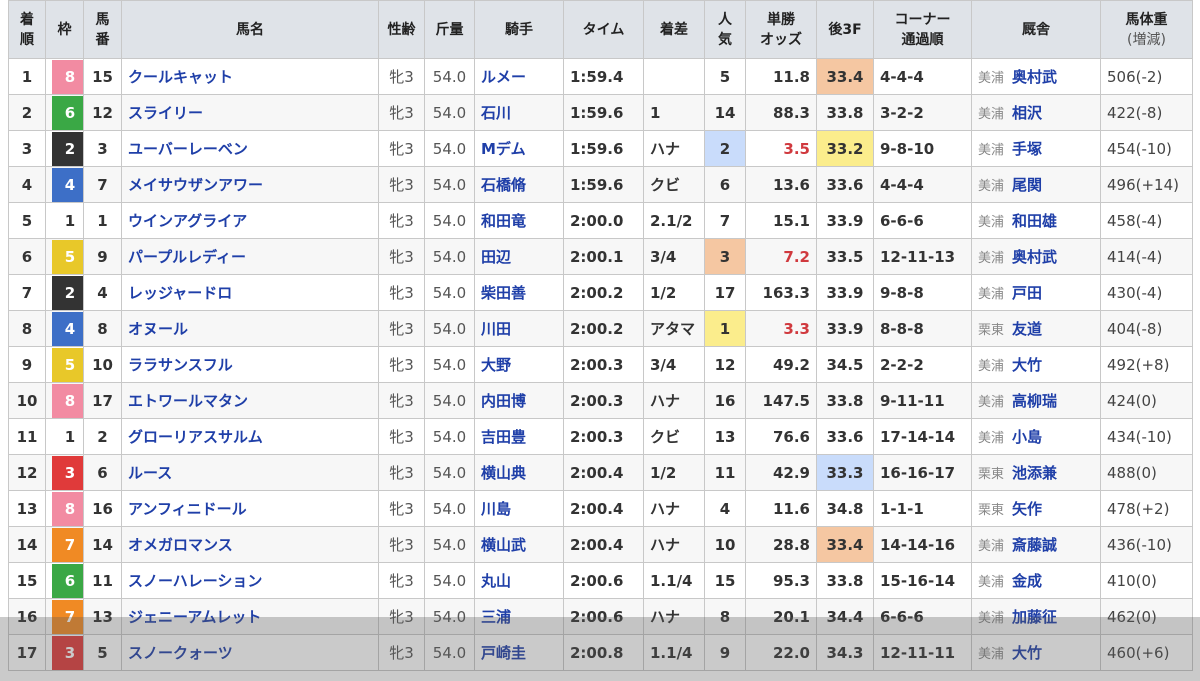 The height and width of the screenshot is (681, 1200). I want to click on horse-number-cell: 6, so click(102, 472).